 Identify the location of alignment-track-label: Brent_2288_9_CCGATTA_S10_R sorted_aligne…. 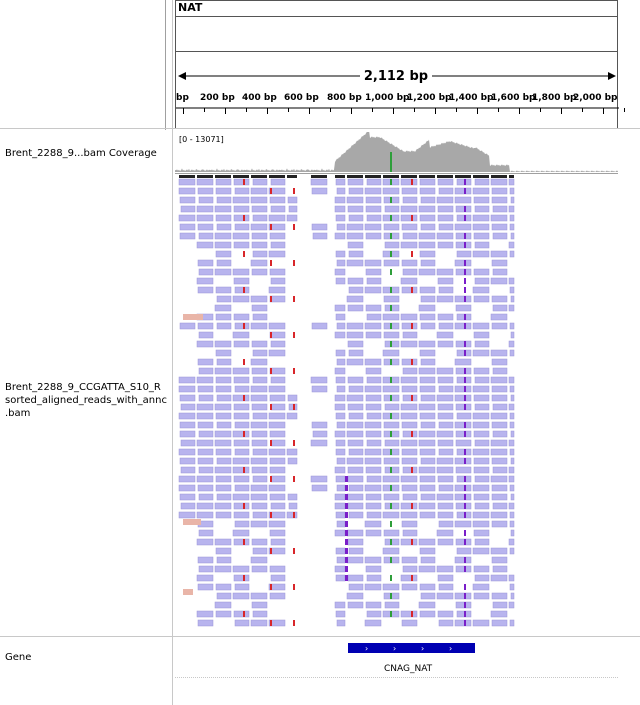
(86, 400).